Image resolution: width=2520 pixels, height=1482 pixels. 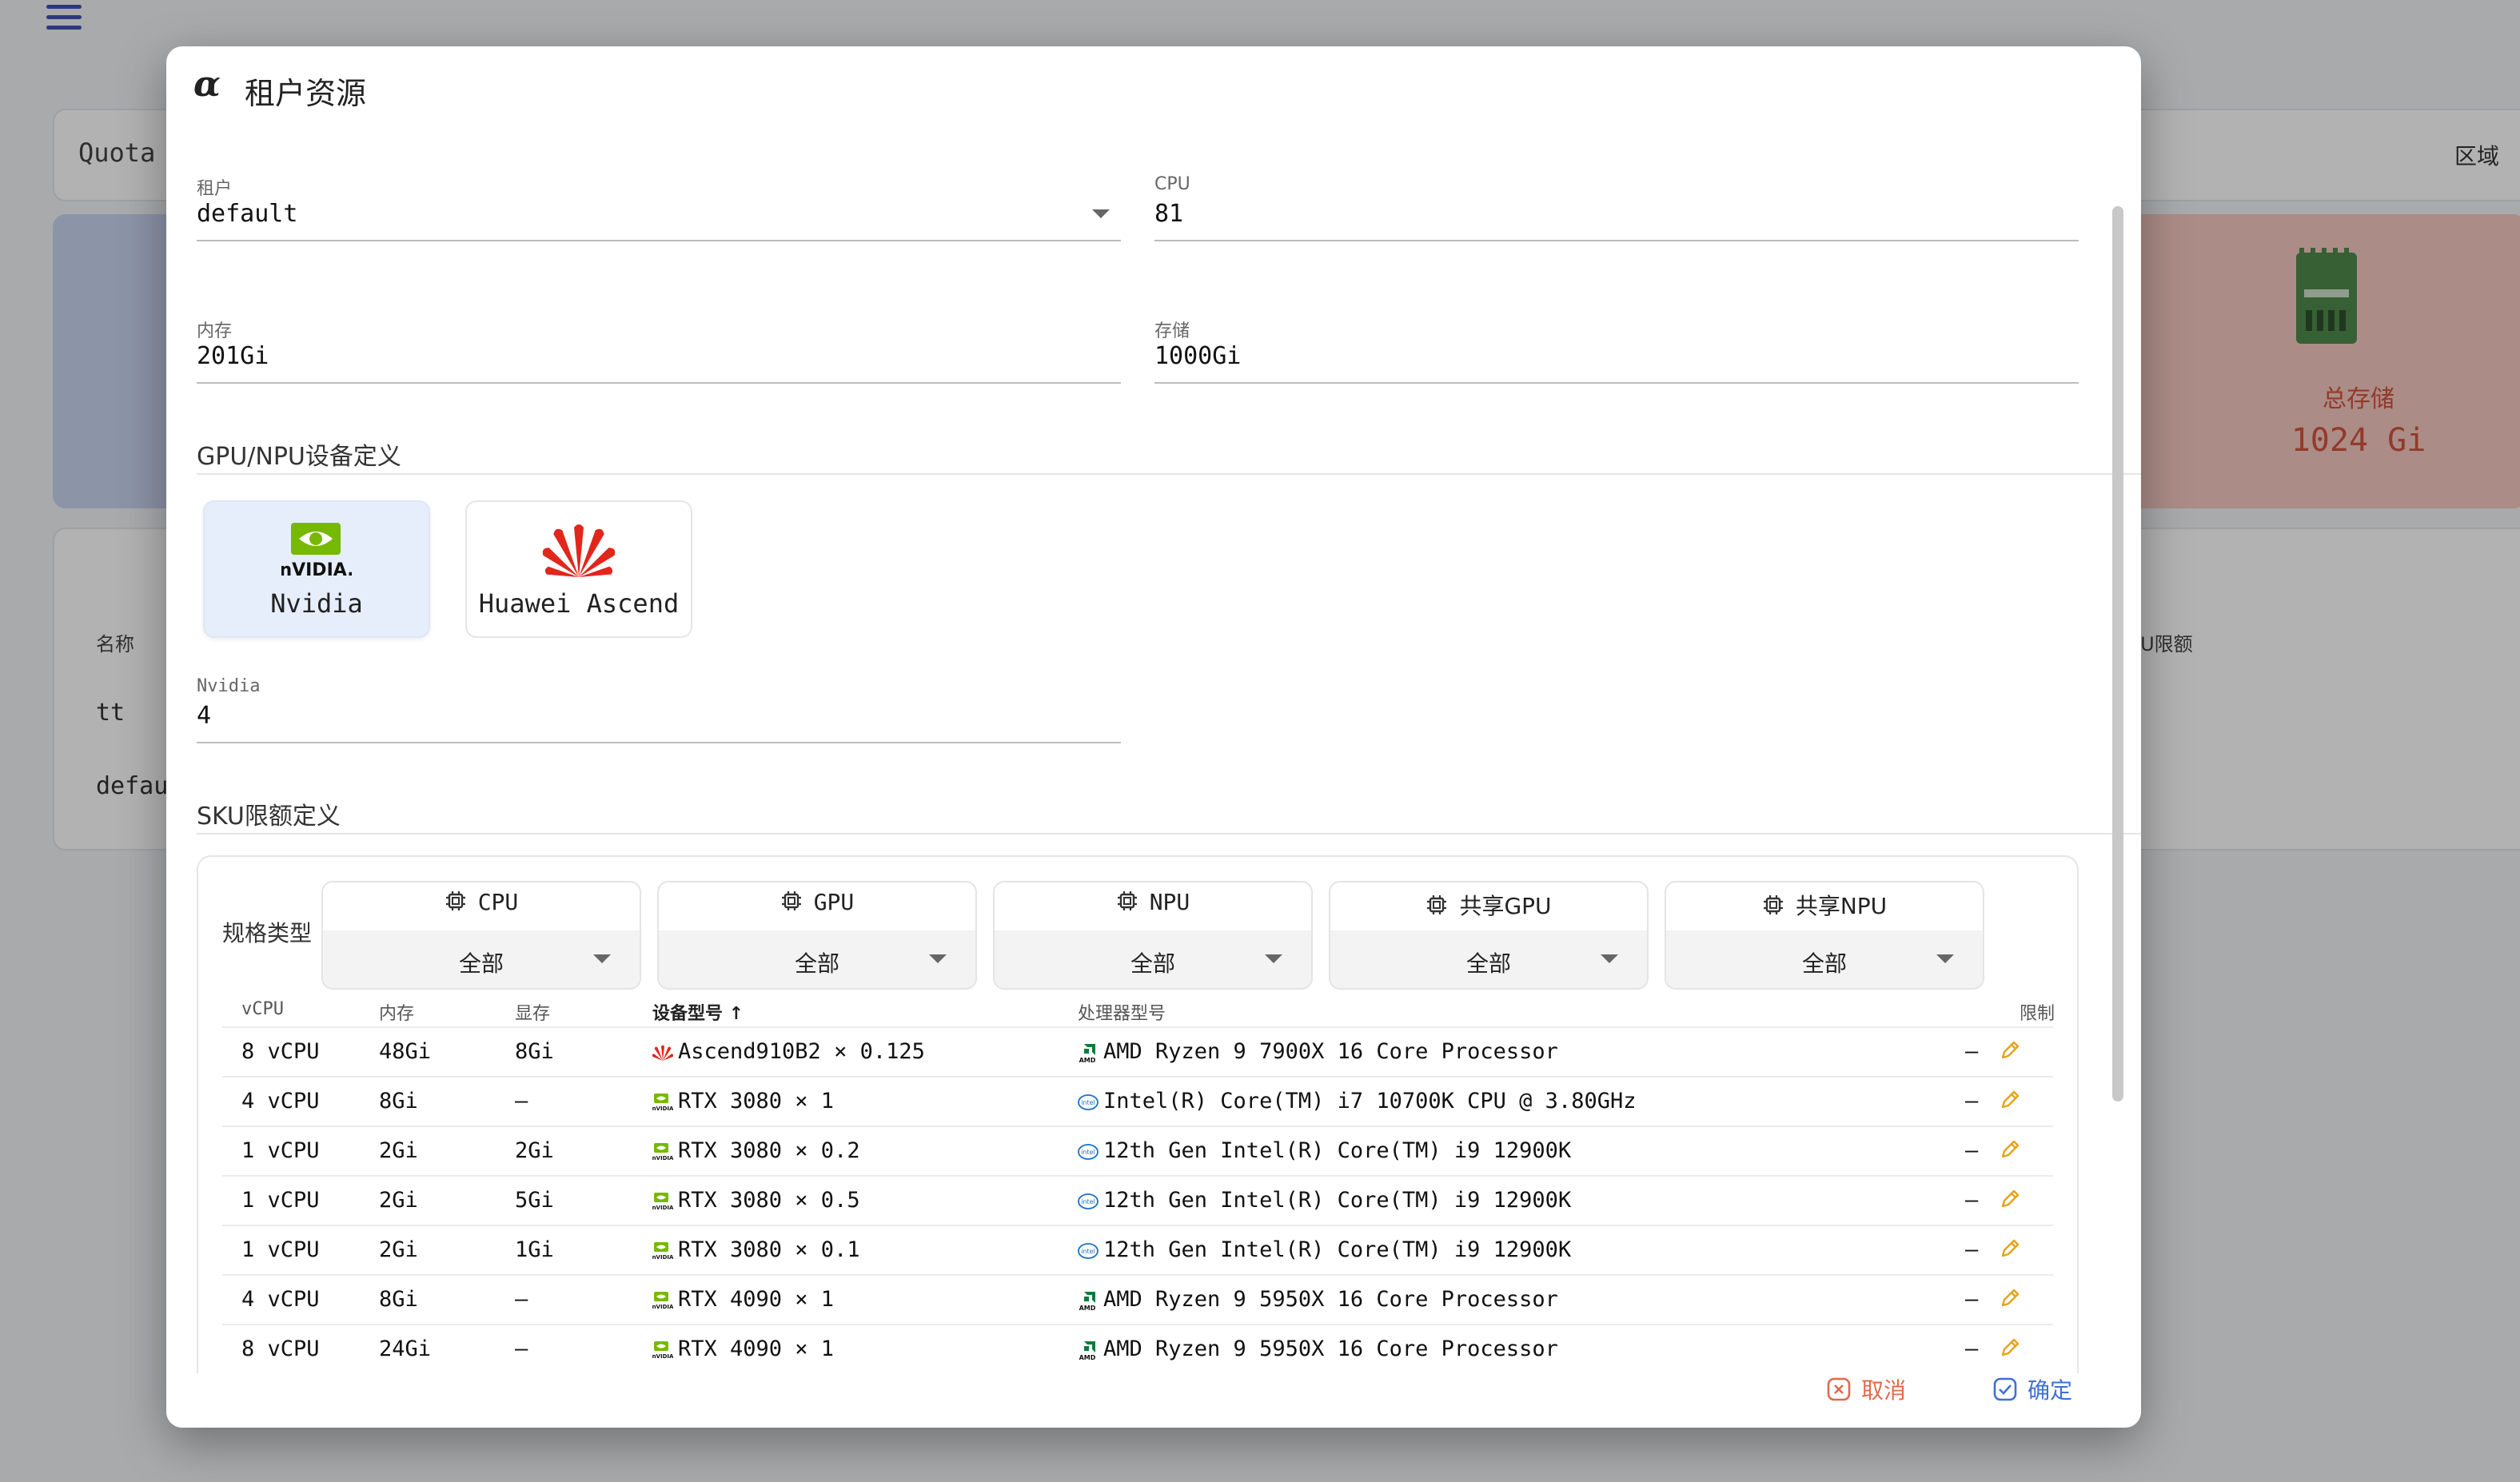 What do you see at coordinates (659, 207) in the screenshot?
I see `tenant-select: 租户 default` at bounding box center [659, 207].